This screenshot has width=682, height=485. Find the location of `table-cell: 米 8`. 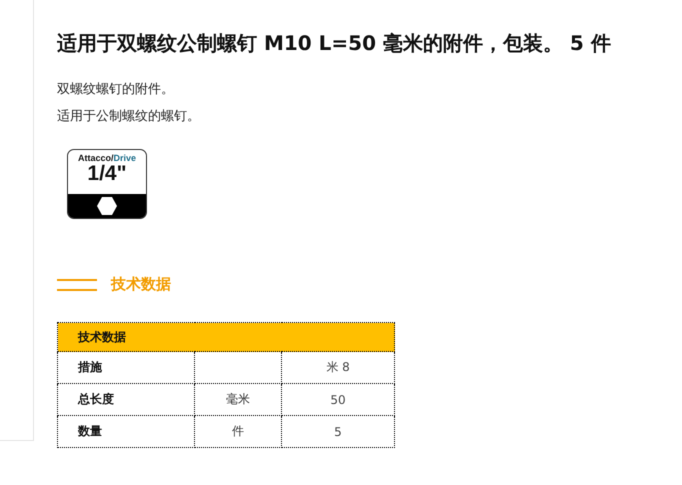

table-cell: 米 8 is located at coordinates (338, 368).